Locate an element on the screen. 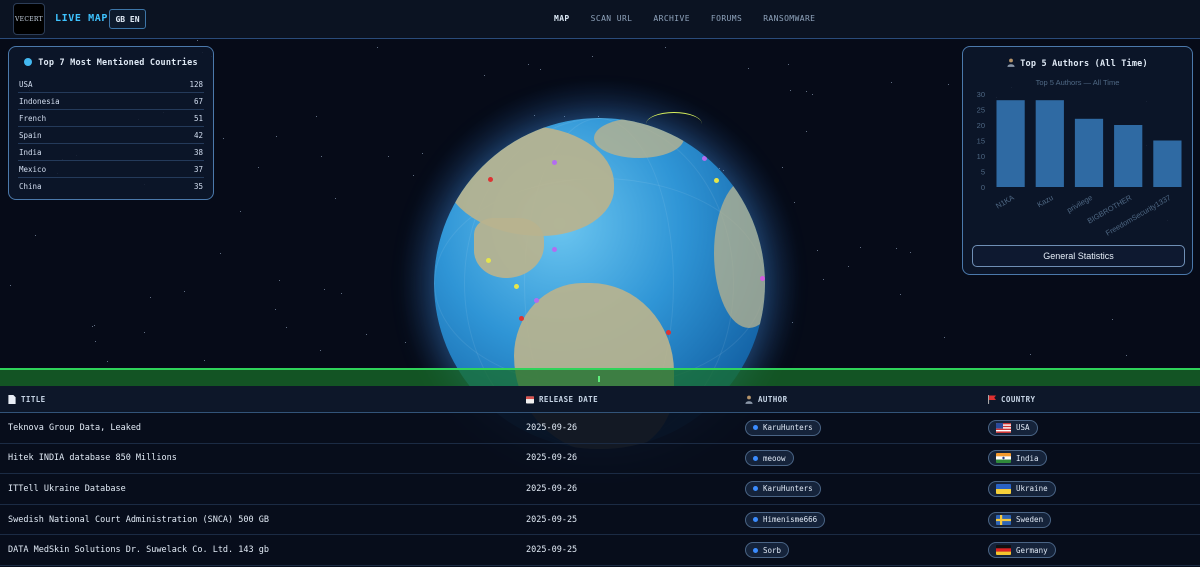  country-row: China 35 is located at coordinates (111, 186).